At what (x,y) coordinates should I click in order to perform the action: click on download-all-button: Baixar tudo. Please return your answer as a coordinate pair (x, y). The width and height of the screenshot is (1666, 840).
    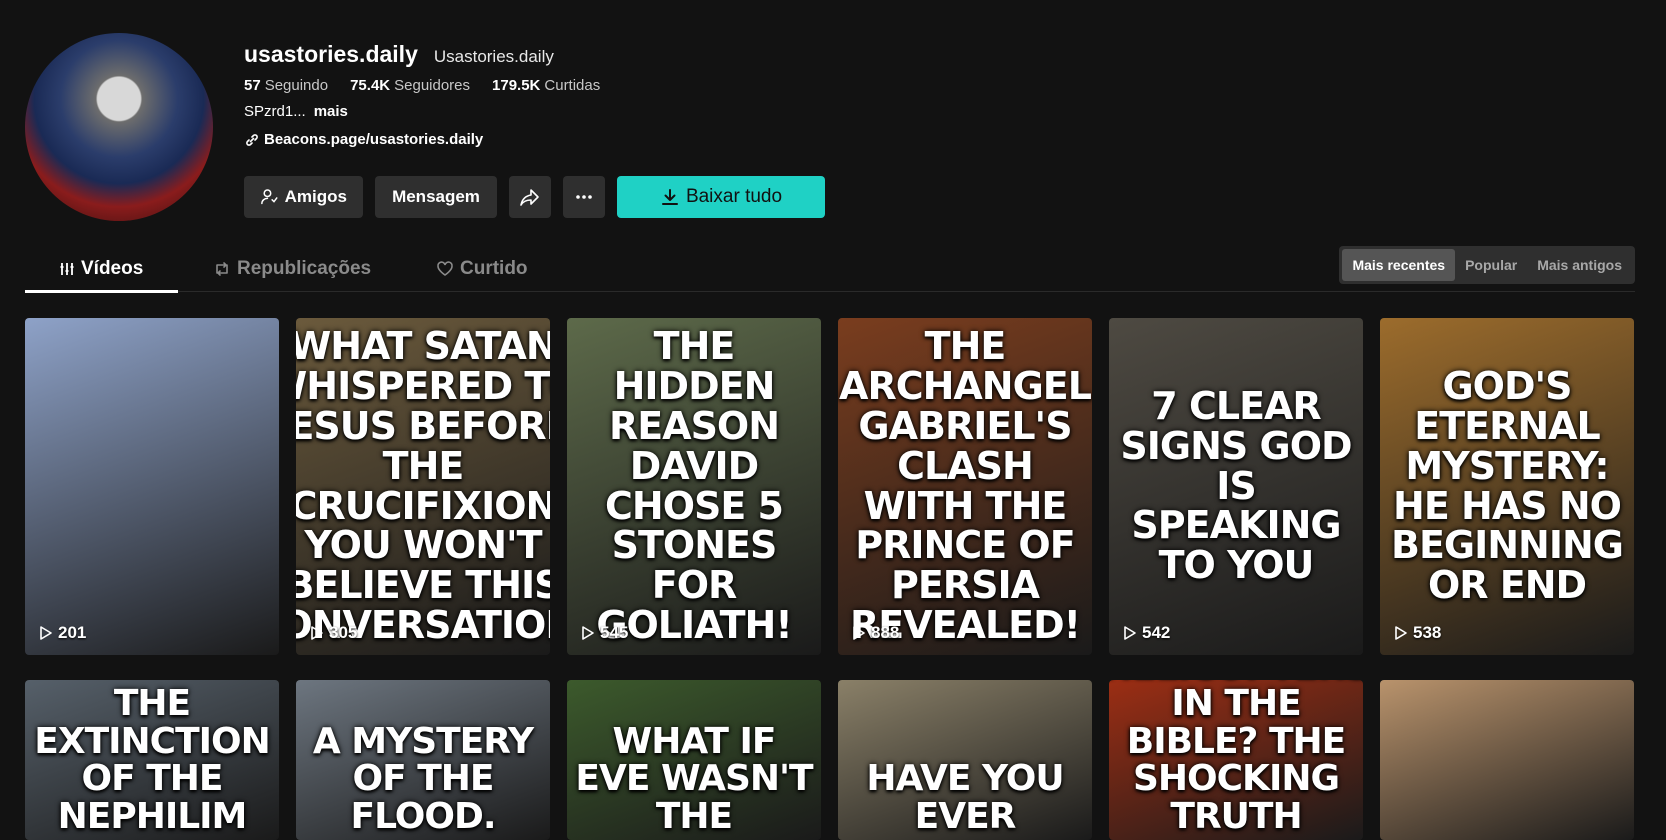
    Looking at the image, I should click on (721, 197).